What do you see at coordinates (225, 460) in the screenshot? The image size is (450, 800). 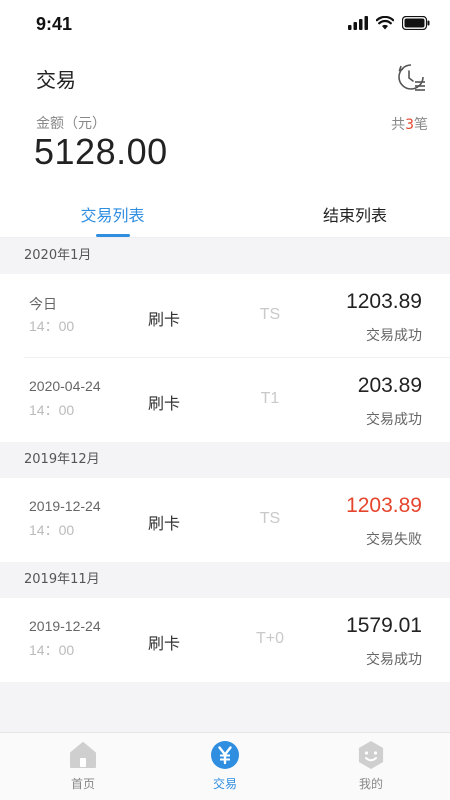 I see `section-header: 2019年12月` at bounding box center [225, 460].